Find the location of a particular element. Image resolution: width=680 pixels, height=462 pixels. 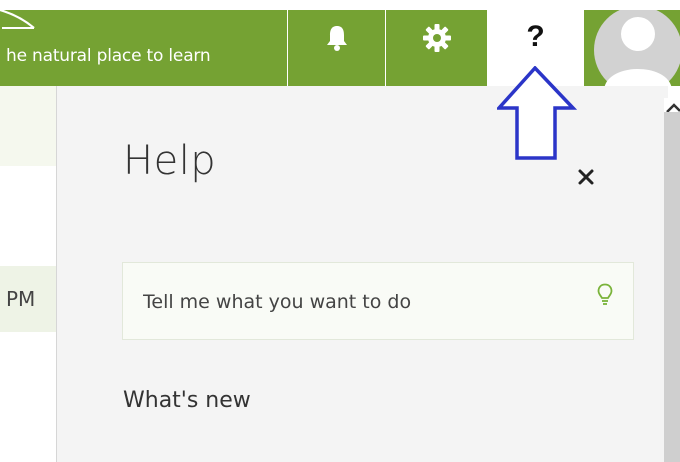

help-panel-title: Help is located at coordinates (170, 161).